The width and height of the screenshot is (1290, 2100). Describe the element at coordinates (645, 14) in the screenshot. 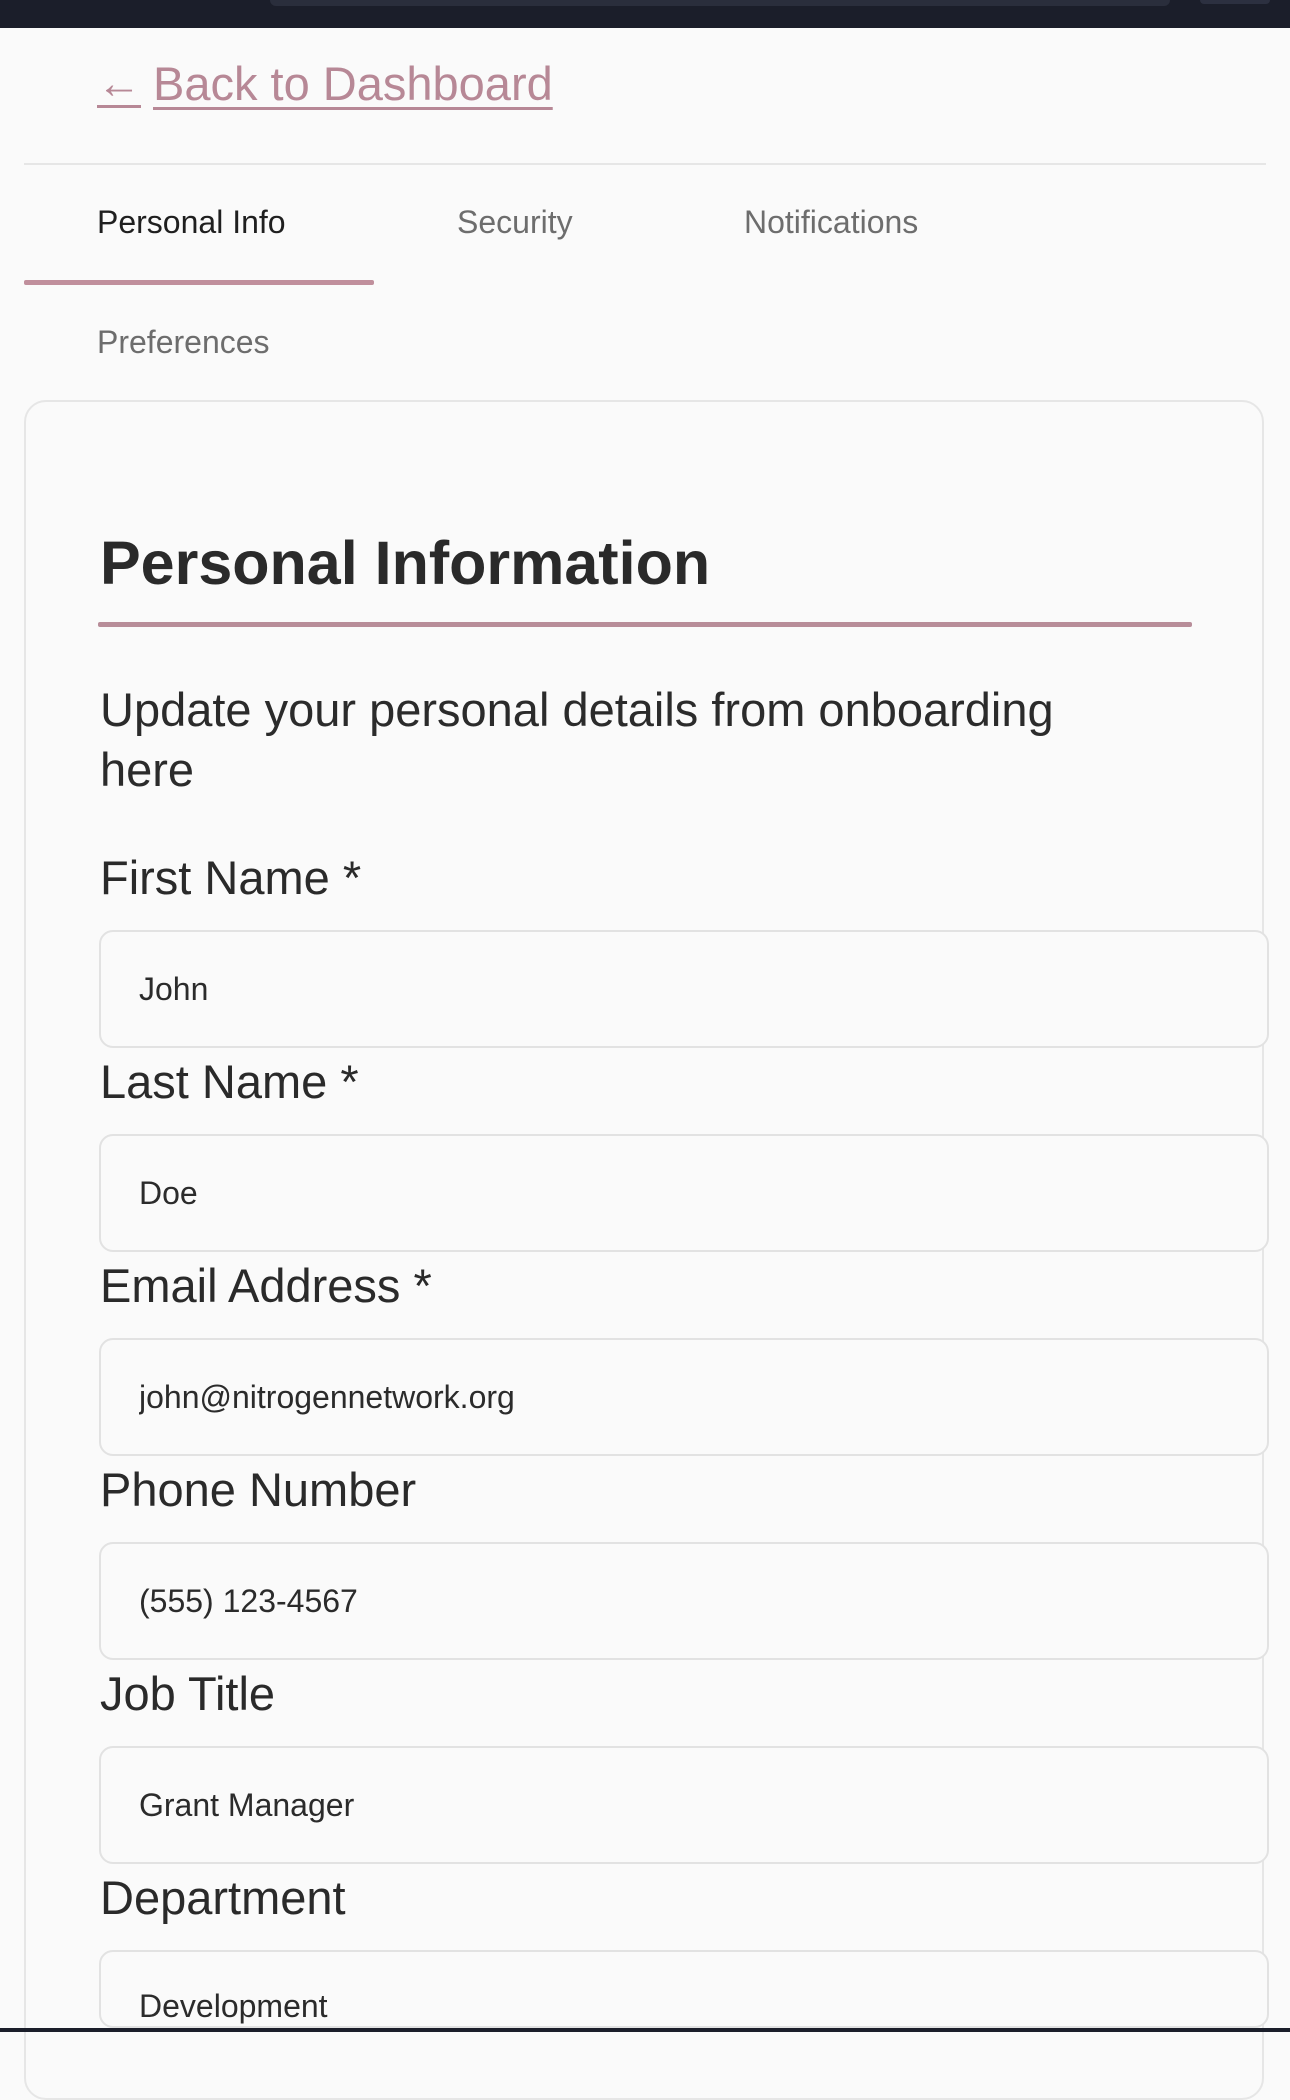

I see `system-top-bar` at that location.